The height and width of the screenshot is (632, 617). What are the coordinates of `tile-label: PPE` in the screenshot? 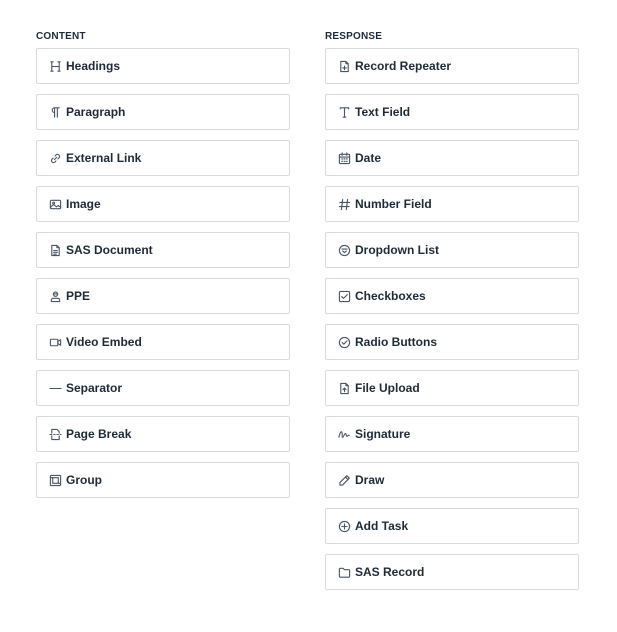 It's located at (78, 296).